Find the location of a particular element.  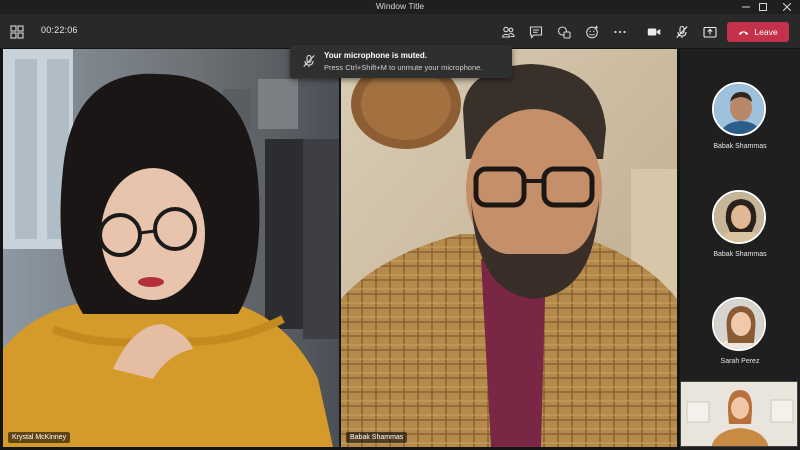

more-button is located at coordinates (620, 32).